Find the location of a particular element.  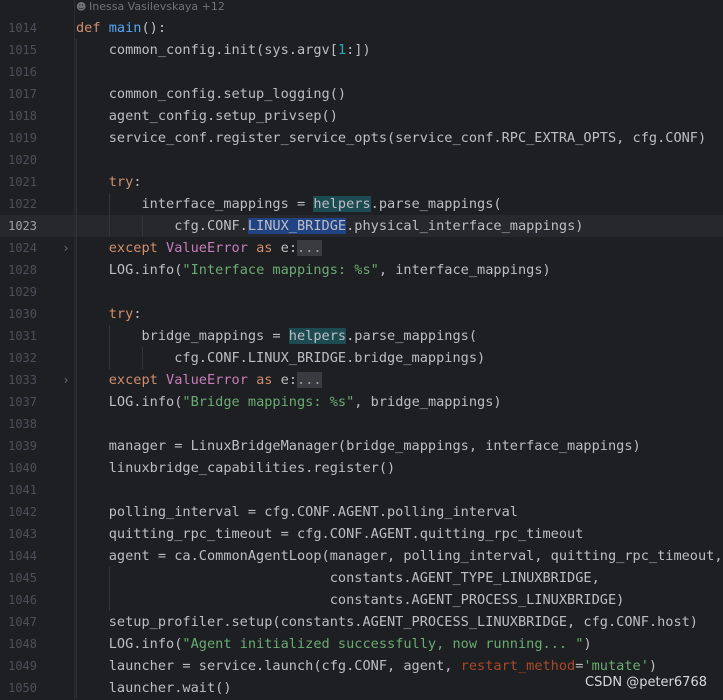

line-number: 1040 is located at coordinates (18, 468).